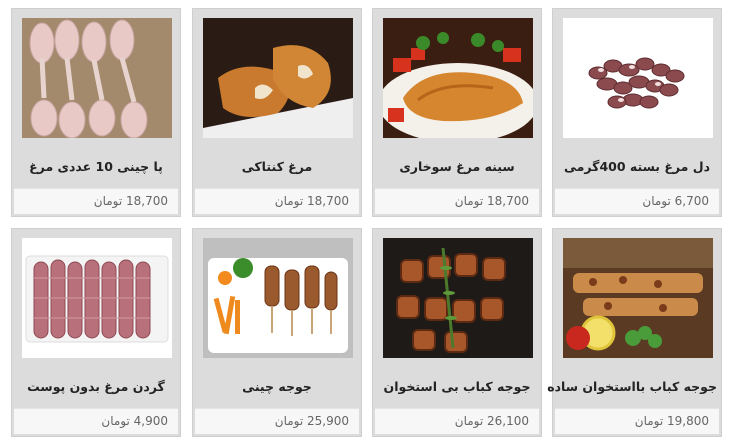 This screenshot has width=734, height=439. I want to click on product-card: گردن مرغ بدون پوست 4,900 تومان, so click(96, 332).